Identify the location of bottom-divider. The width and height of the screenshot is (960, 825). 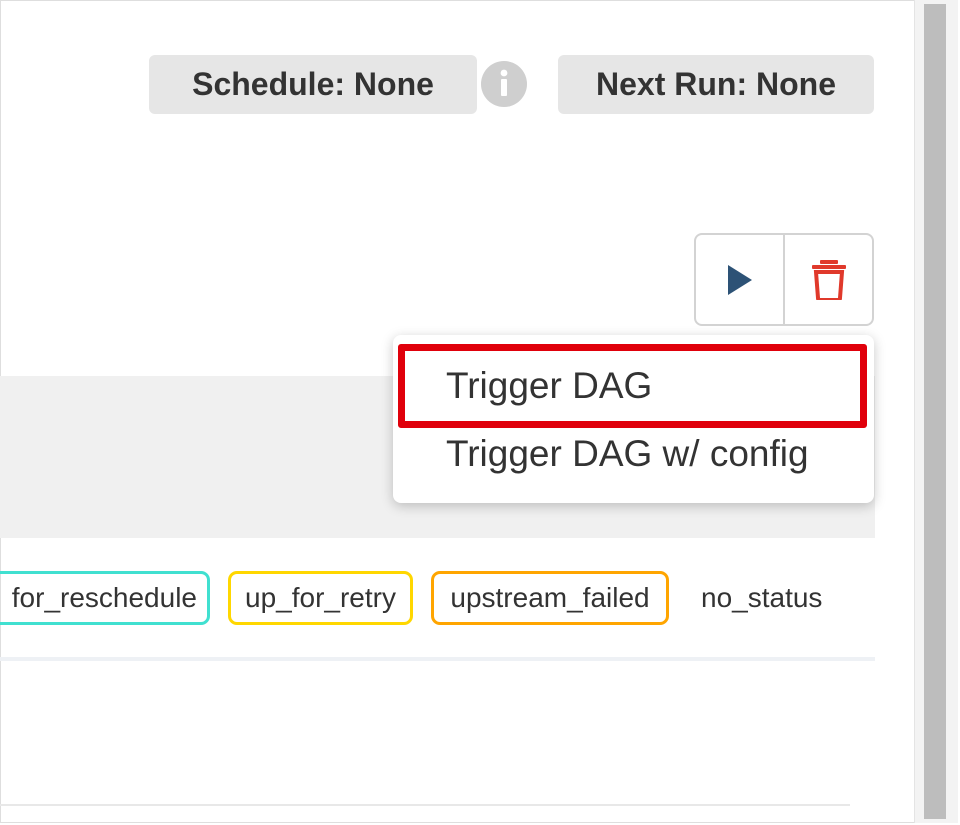
(425, 805).